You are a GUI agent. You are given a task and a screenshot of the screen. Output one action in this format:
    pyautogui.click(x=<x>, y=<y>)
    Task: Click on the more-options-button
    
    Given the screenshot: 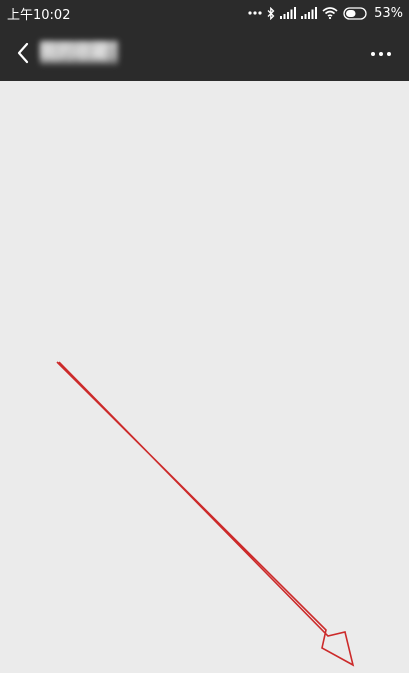 What is the action you would take?
    pyautogui.click(x=381, y=54)
    